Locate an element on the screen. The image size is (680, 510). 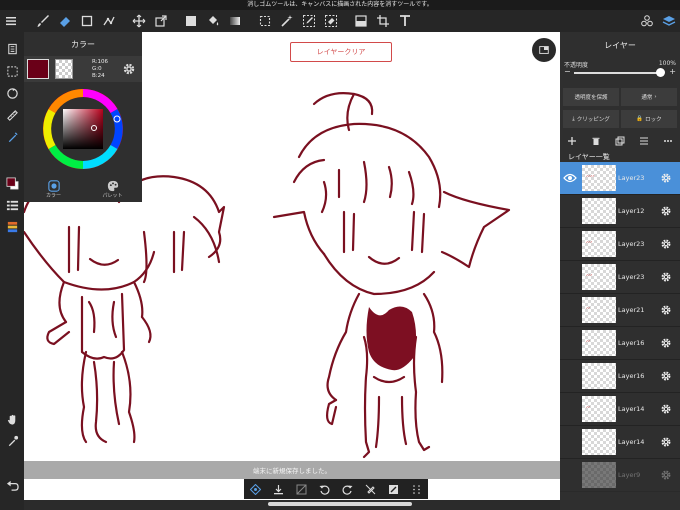
eyedropper-icon is located at coordinates (12, 441).